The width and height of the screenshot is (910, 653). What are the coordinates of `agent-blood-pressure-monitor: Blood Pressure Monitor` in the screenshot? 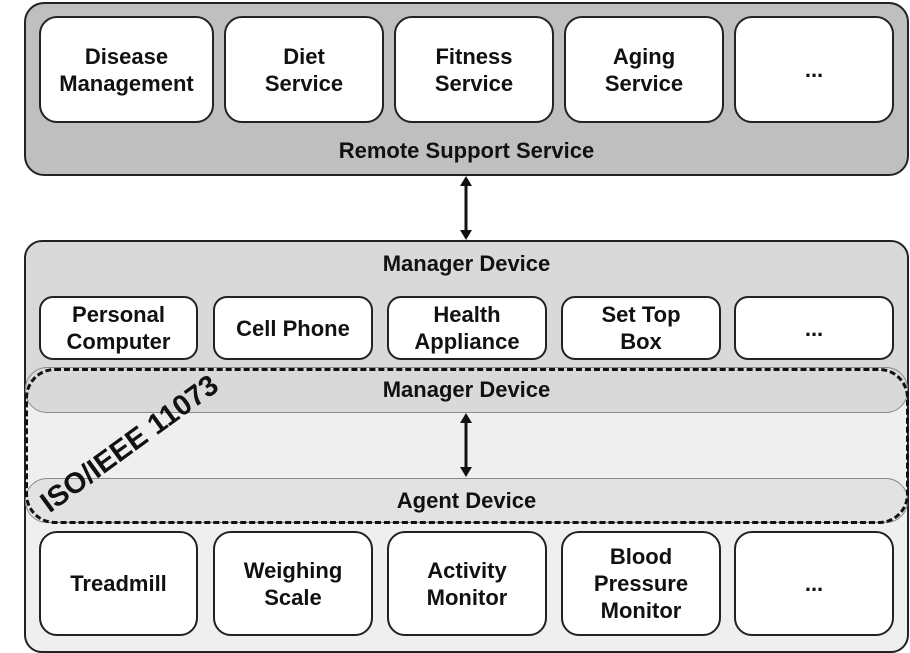 It's located at (641, 583).